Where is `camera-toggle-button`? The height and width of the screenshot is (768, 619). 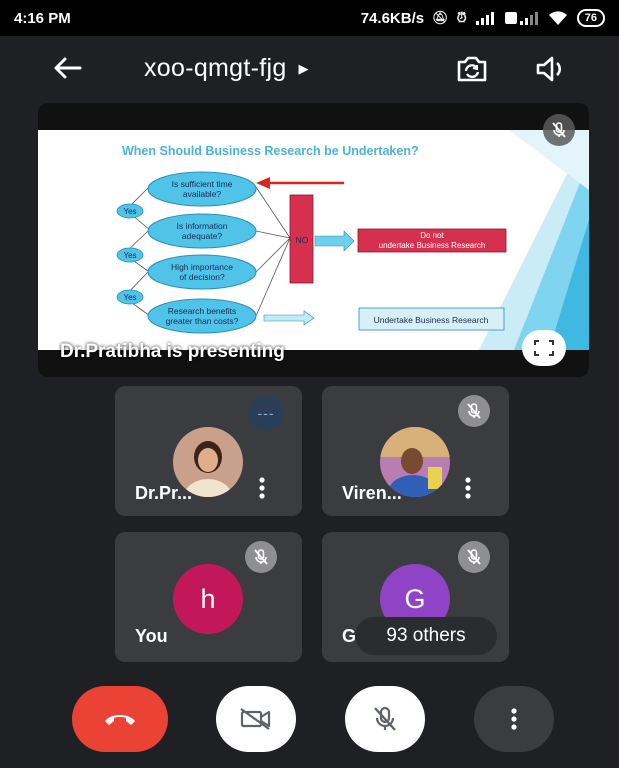
camera-toggle-button is located at coordinates (256, 719).